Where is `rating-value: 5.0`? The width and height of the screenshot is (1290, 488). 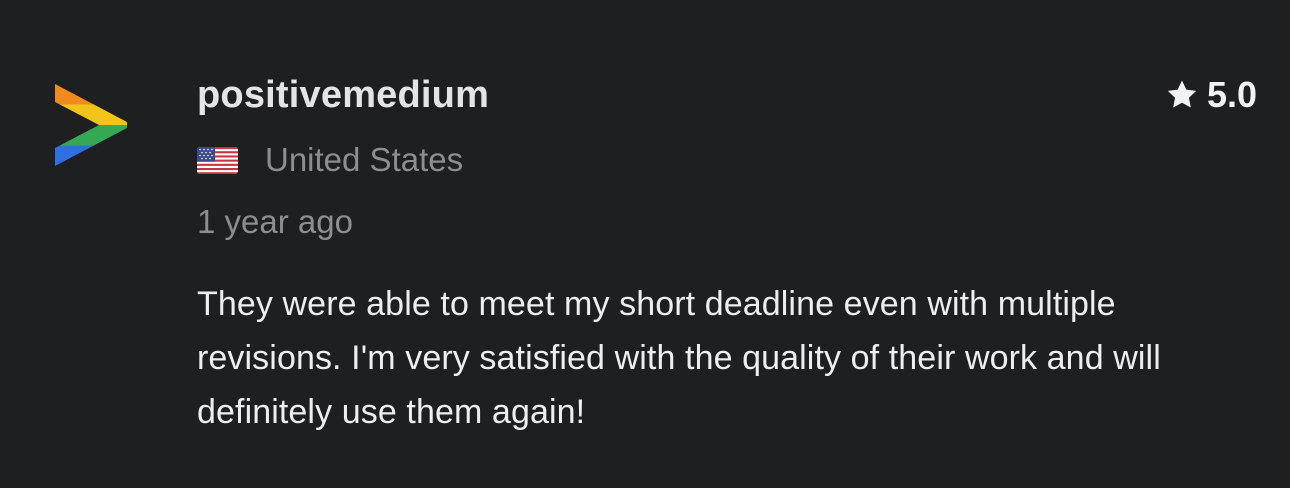
rating-value: 5.0 is located at coordinates (1231, 94).